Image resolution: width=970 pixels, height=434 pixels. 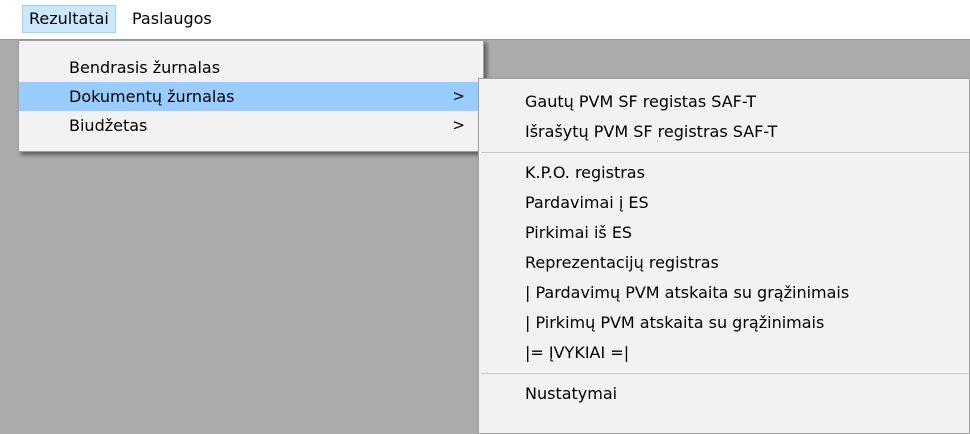 What do you see at coordinates (108, 125) in the screenshot?
I see `menu-item-label: Biudžetas` at bounding box center [108, 125].